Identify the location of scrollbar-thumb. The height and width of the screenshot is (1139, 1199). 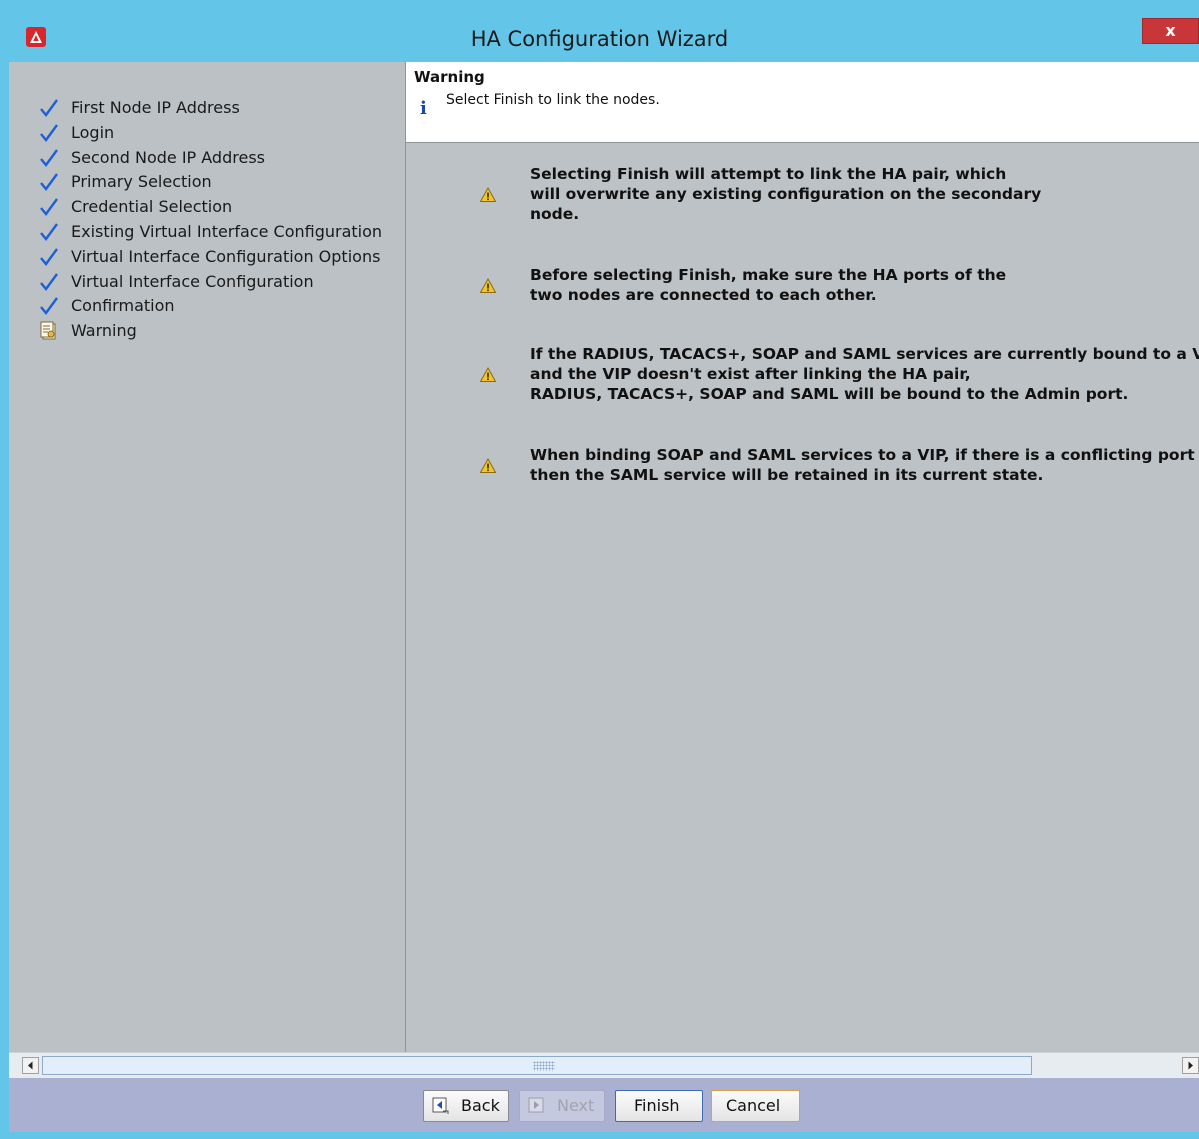
(537, 1065).